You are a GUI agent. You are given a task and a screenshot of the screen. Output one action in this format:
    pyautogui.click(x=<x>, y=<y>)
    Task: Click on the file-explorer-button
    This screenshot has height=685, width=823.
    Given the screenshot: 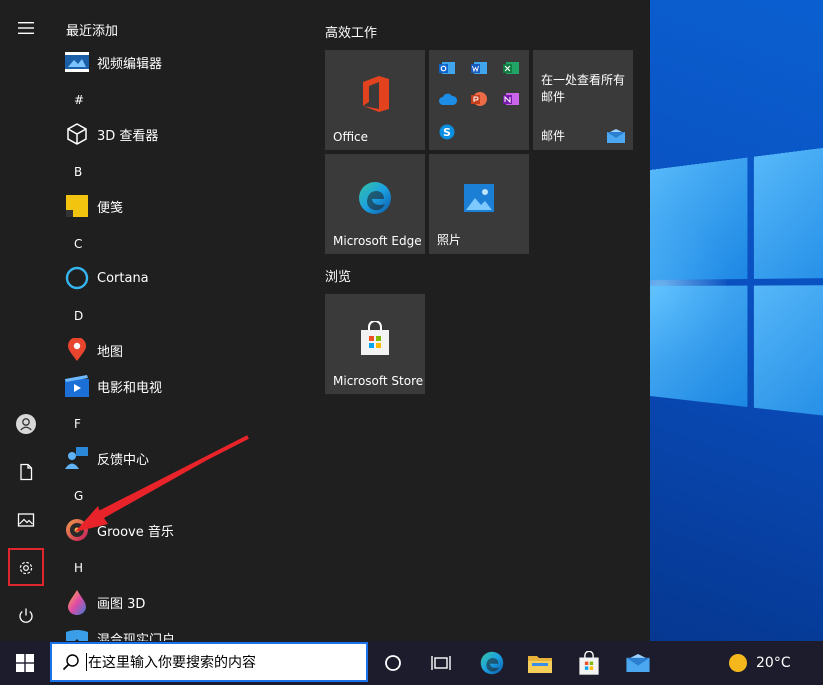 What is the action you would take?
    pyautogui.click(x=540, y=663)
    